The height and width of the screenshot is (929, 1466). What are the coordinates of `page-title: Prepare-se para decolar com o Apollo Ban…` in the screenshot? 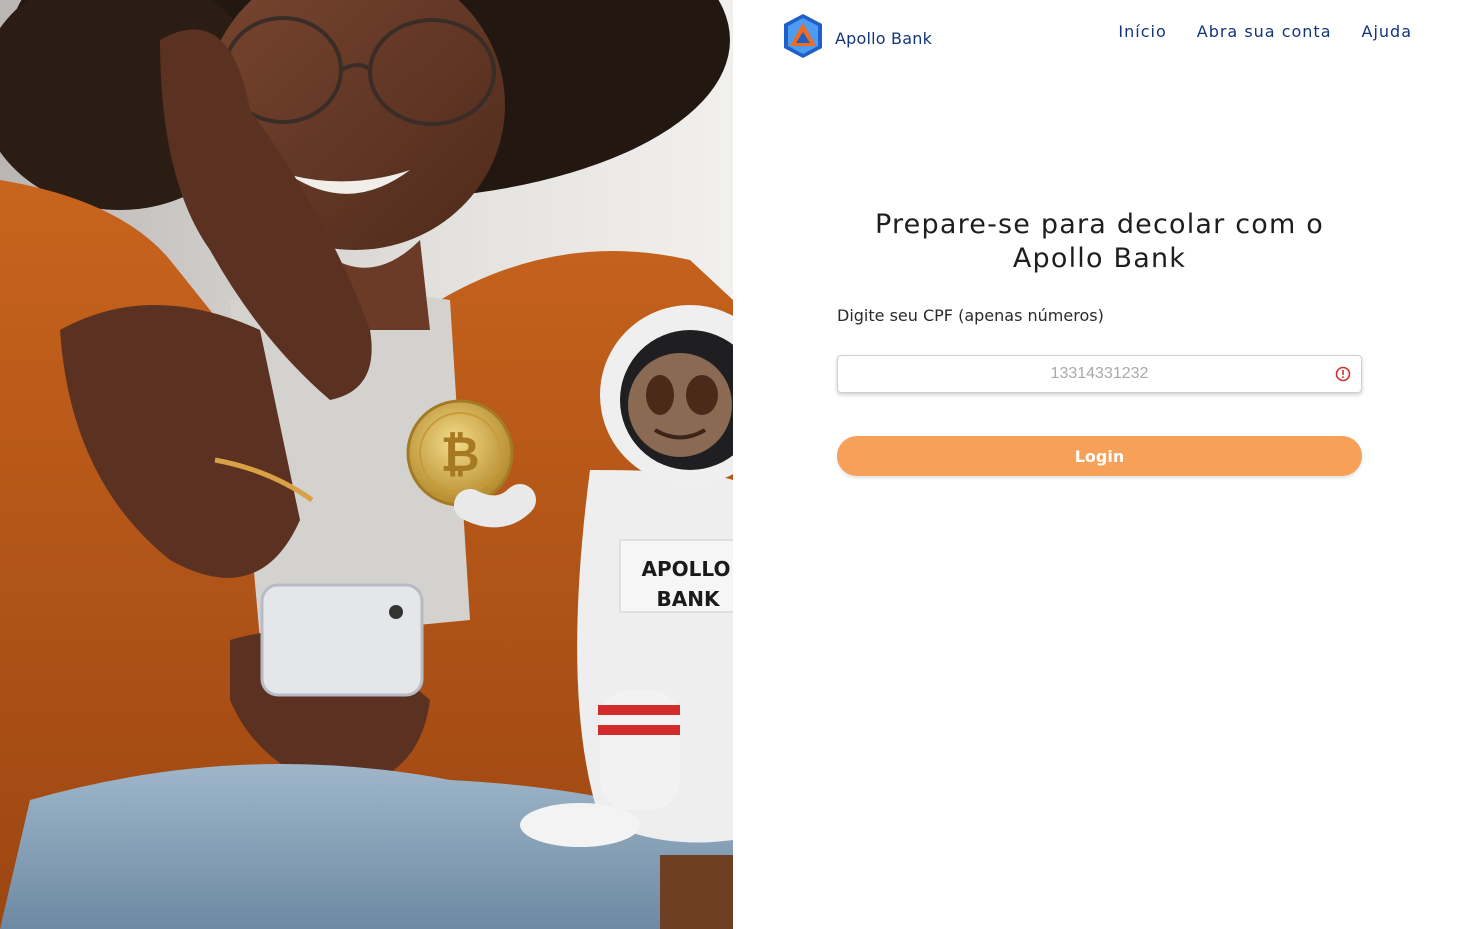 It's located at (1099, 241).